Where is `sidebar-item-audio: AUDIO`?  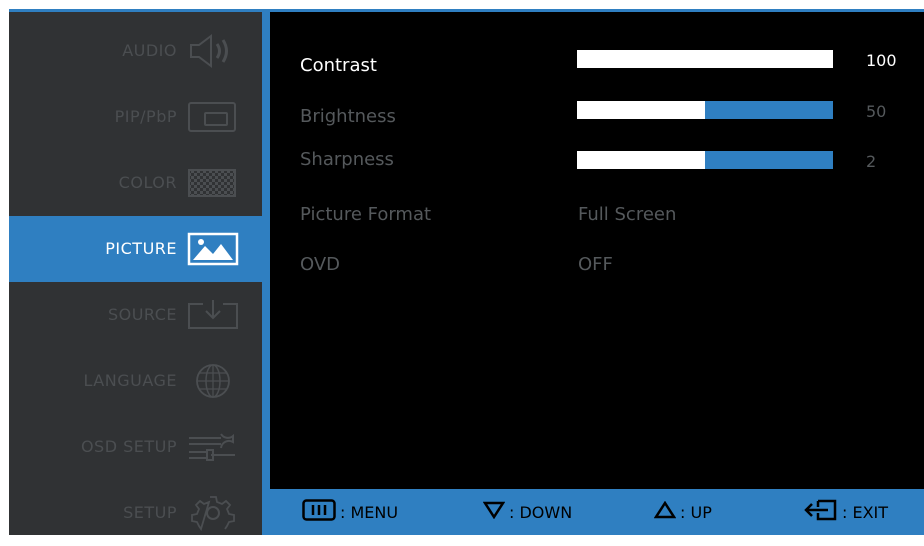 sidebar-item-audio: AUDIO is located at coordinates (135, 51).